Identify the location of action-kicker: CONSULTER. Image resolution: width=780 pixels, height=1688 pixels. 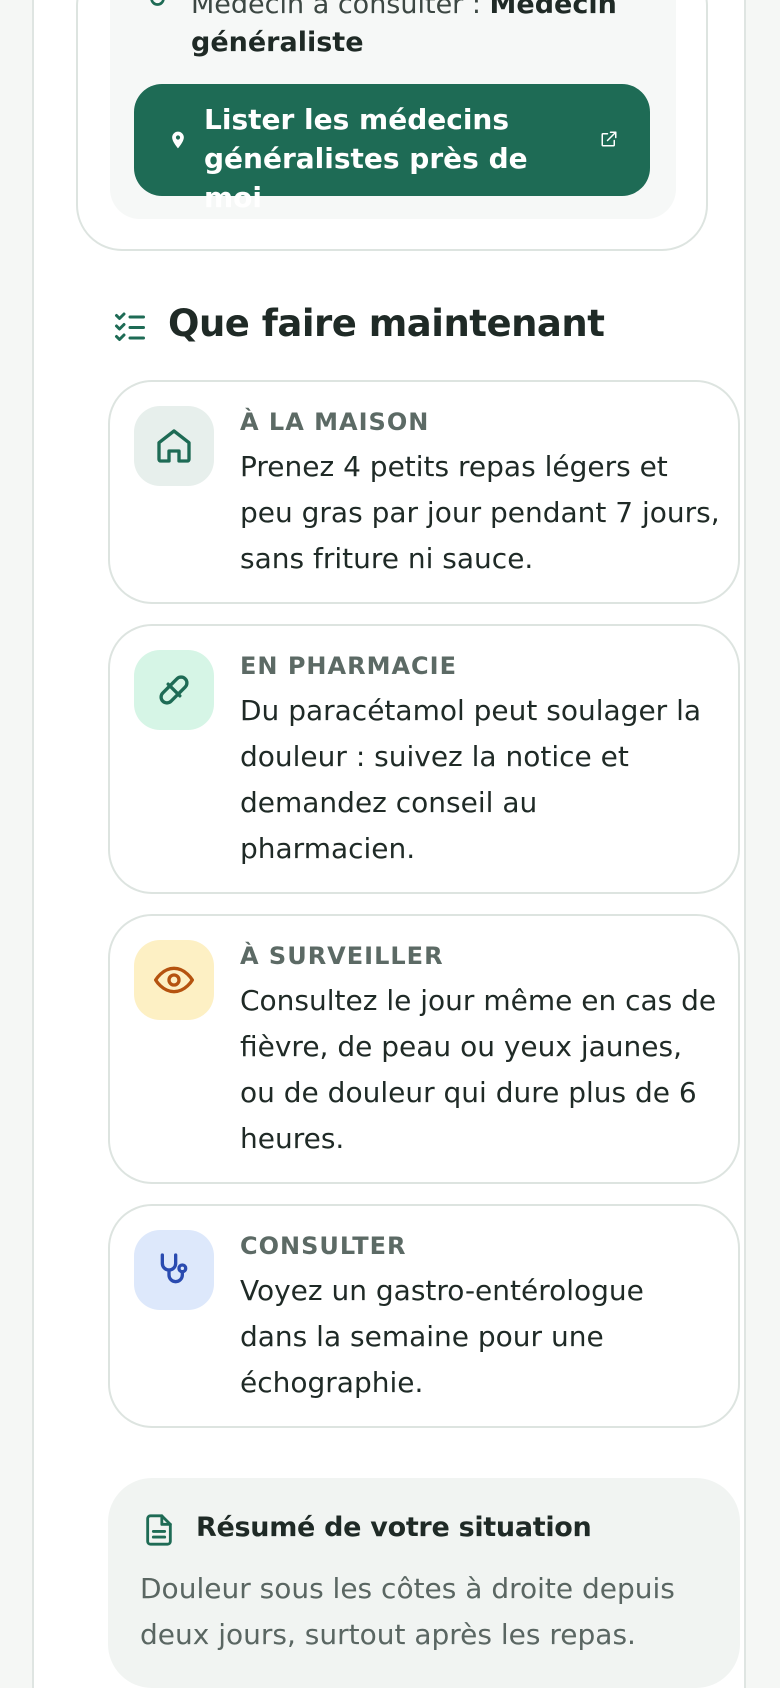
(323, 1246).